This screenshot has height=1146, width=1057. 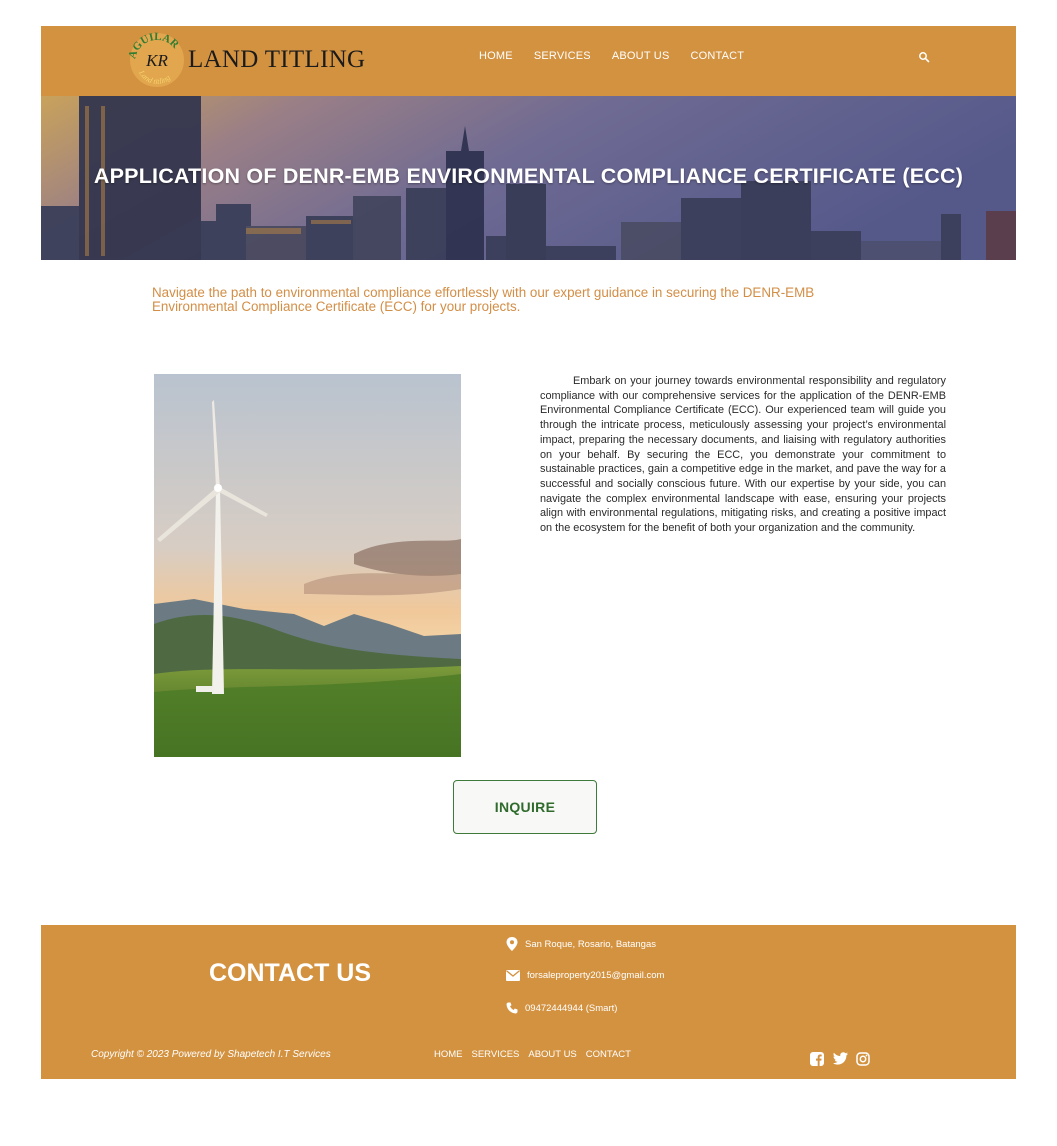 What do you see at coordinates (863, 1059) in the screenshot?
I see `instagram-icon` at bounding box center [863, 1059].